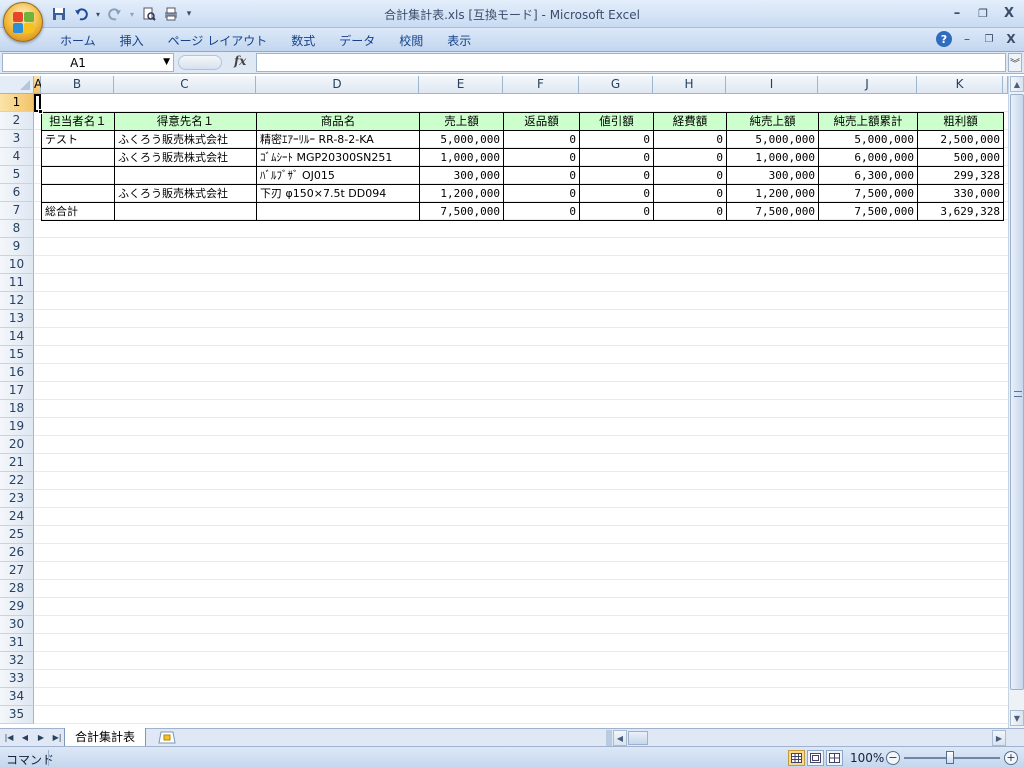  Describe the element at coordinates (638, 738) in the screenshot. I see `horizontal-scroll-thumb` at that location.